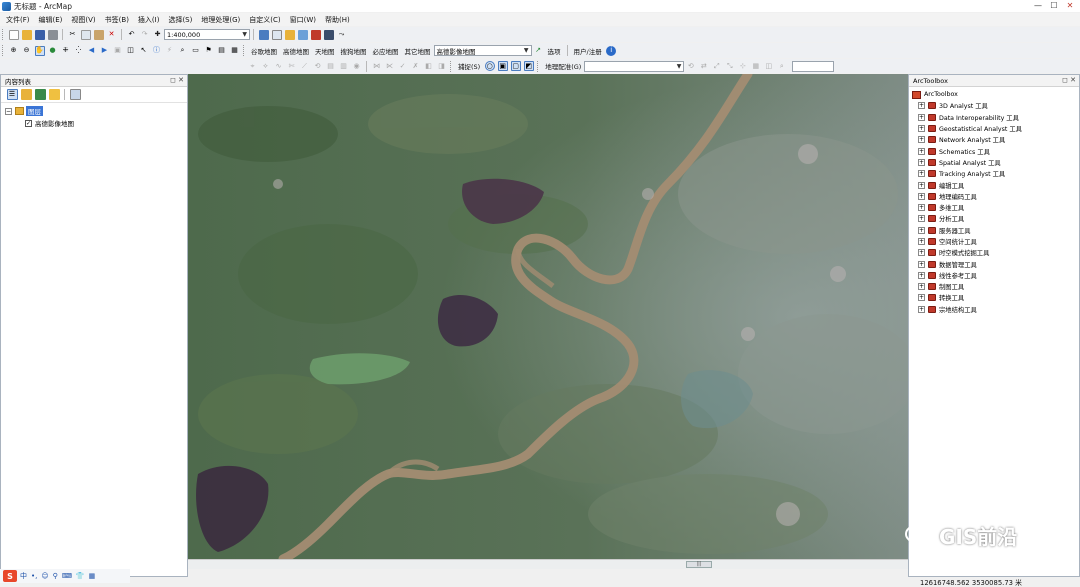  Describe the element at coordinates (958, 275) in the screenshot. I see `toolbox-item-label: 线性参考工具` at that location.